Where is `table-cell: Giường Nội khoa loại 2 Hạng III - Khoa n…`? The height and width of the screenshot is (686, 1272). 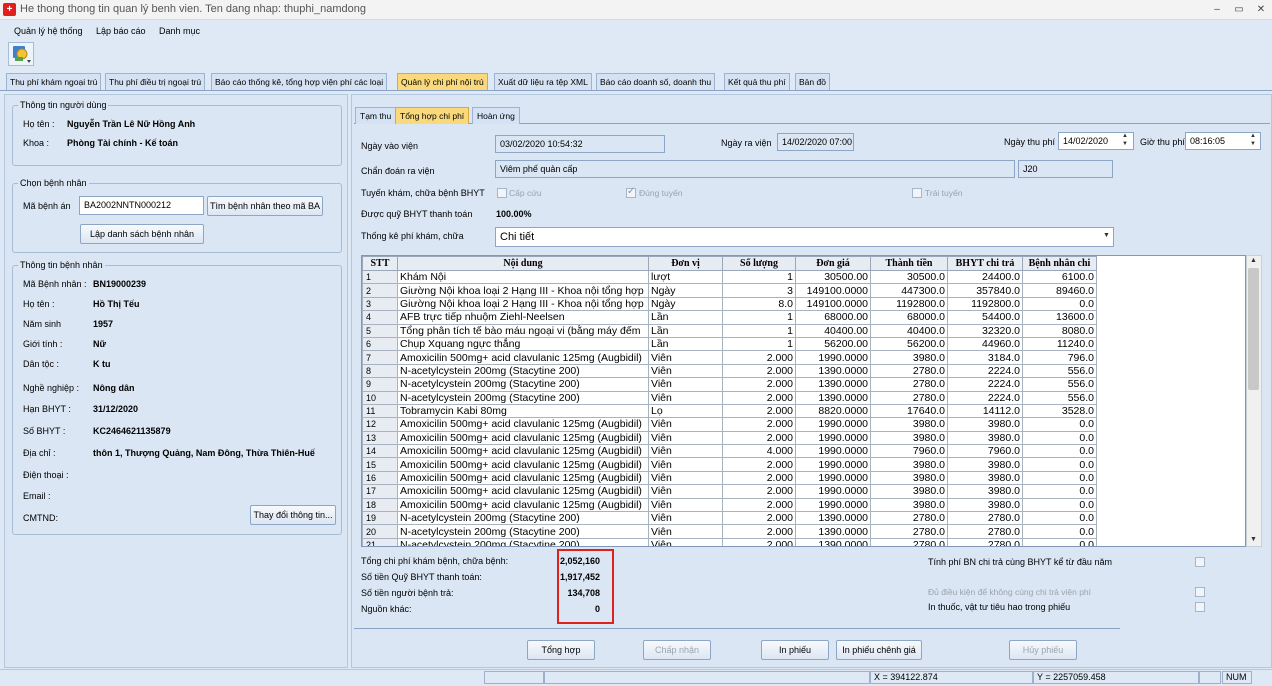 table-cell: Giường Nội khoa loại 2 Hạng III - Khoa n… is located at coordinates (523, 290).